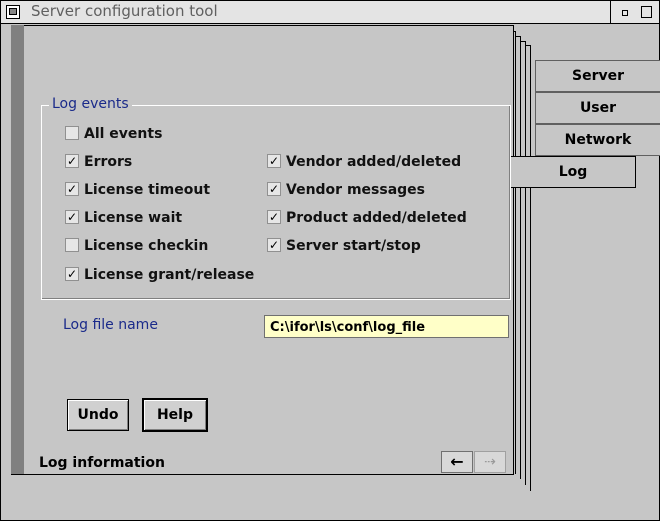 The width and height of the screenshot is (660, 521). What do you see at coordinates (274, 217) in the screenshot?
I see `checkbox-product-added-deleted-box: ✓` at bounding box center [274, 217].